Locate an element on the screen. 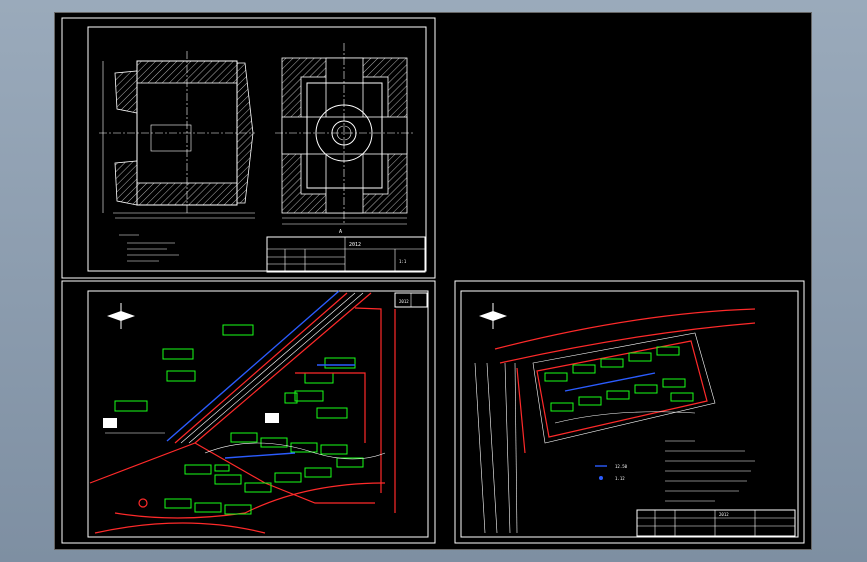 The height and width of the screenshot is (562, 867). title-block-right: 2012 is located at coordinates (716, 523).